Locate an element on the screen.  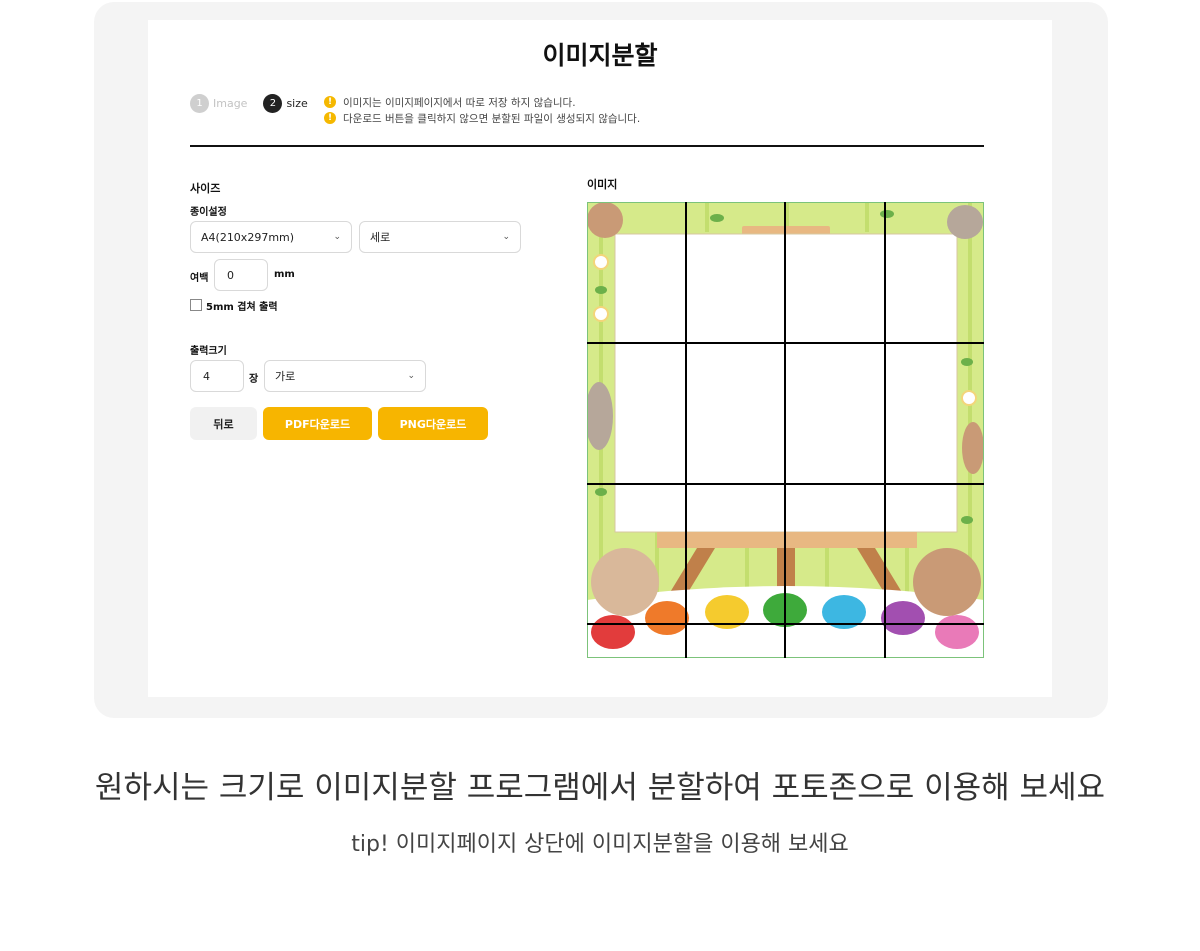
notice-text: 이미지는 이미지페이지에서 따로 저장 하지 않습니다. is located at coordinates (459, 102).